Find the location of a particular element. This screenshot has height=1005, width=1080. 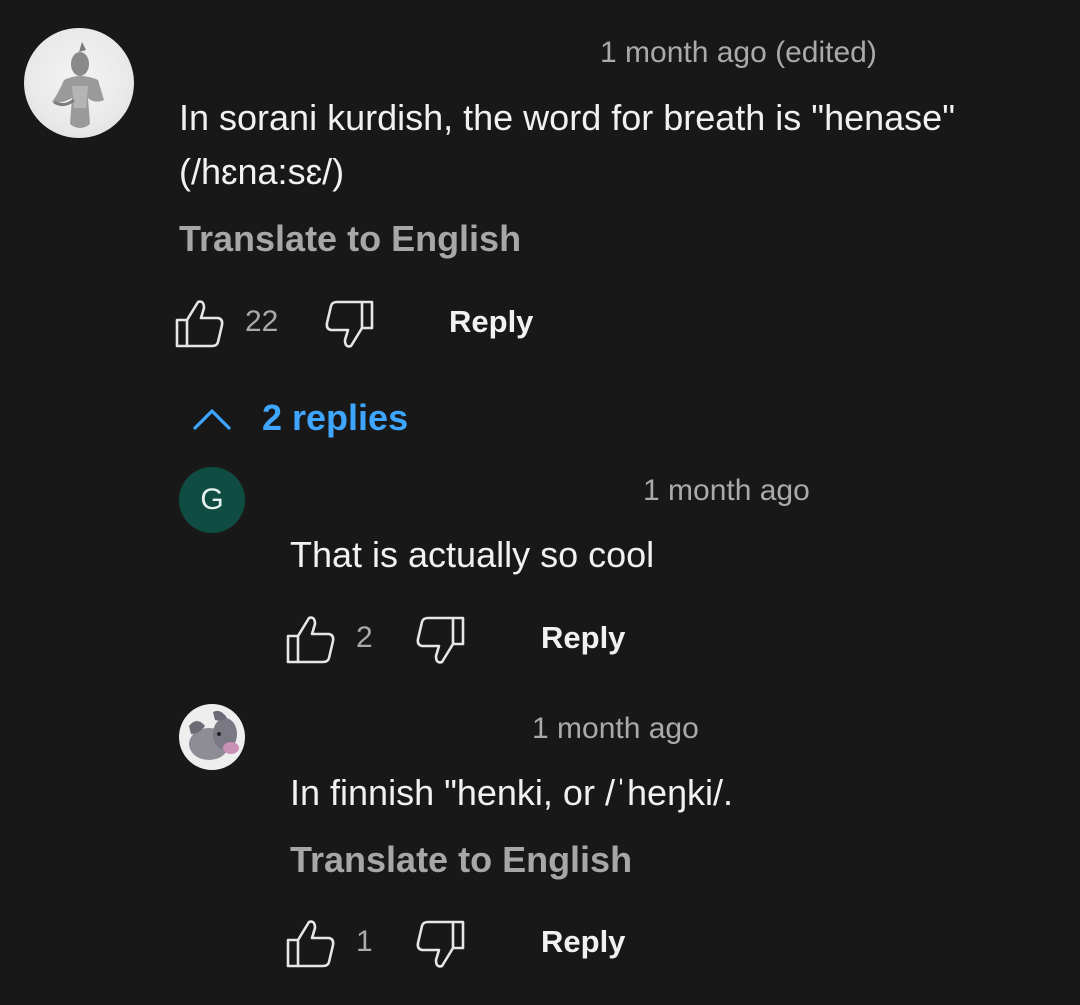

replies-toggle-label: 2 replies is located at coordinates (335, 417).